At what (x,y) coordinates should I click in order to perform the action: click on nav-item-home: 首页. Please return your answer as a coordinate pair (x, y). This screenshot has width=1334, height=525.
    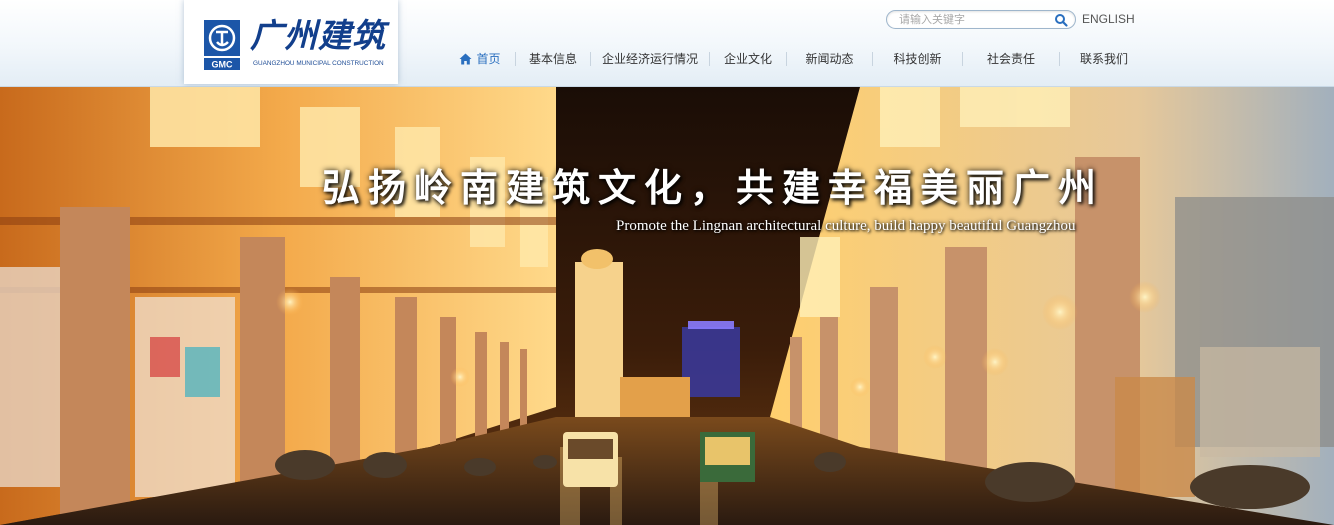
    Looking at the image, I should click on (480, 59).